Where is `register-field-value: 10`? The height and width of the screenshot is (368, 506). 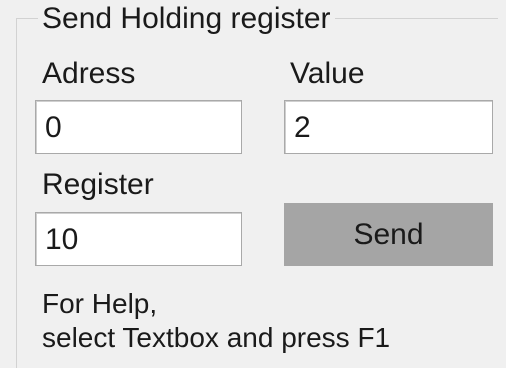 register-field-value: 10 is located at coordinates (62, 239).